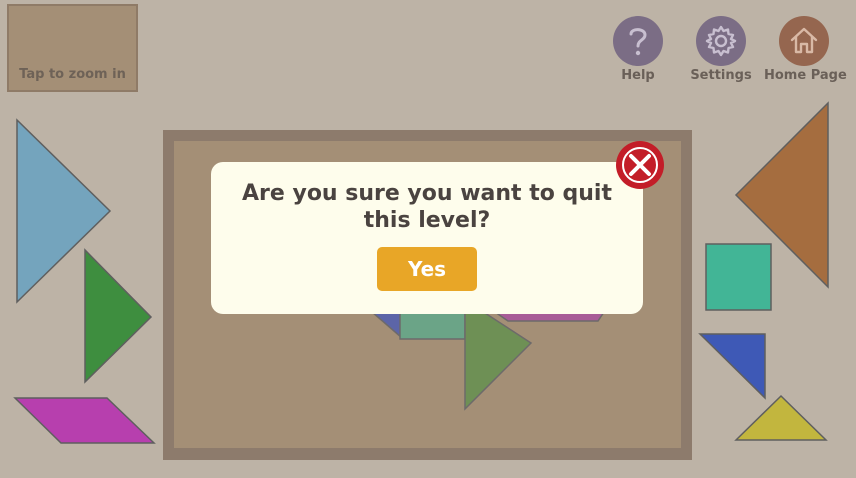 The image size is (856, 478). Describe the element at coordinates (781, 417) in the screenshot. I see `yellow-small-triangle` at that location.